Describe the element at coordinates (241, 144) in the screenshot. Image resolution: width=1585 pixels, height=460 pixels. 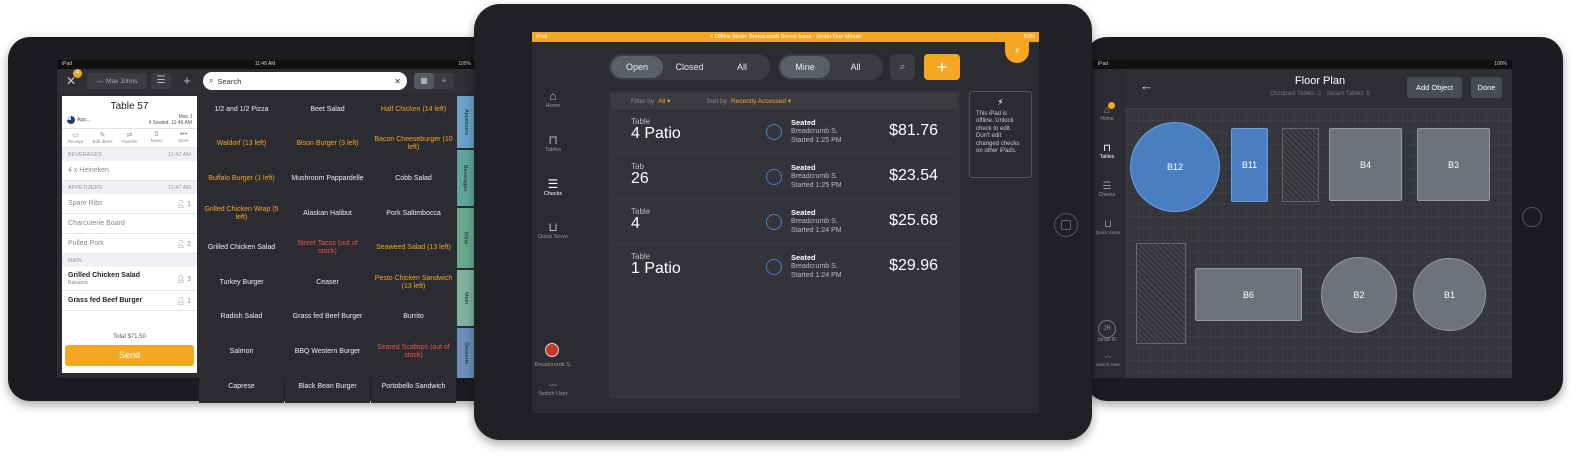
I see `menu-item-button: Waldorf (13 left)` at that location.